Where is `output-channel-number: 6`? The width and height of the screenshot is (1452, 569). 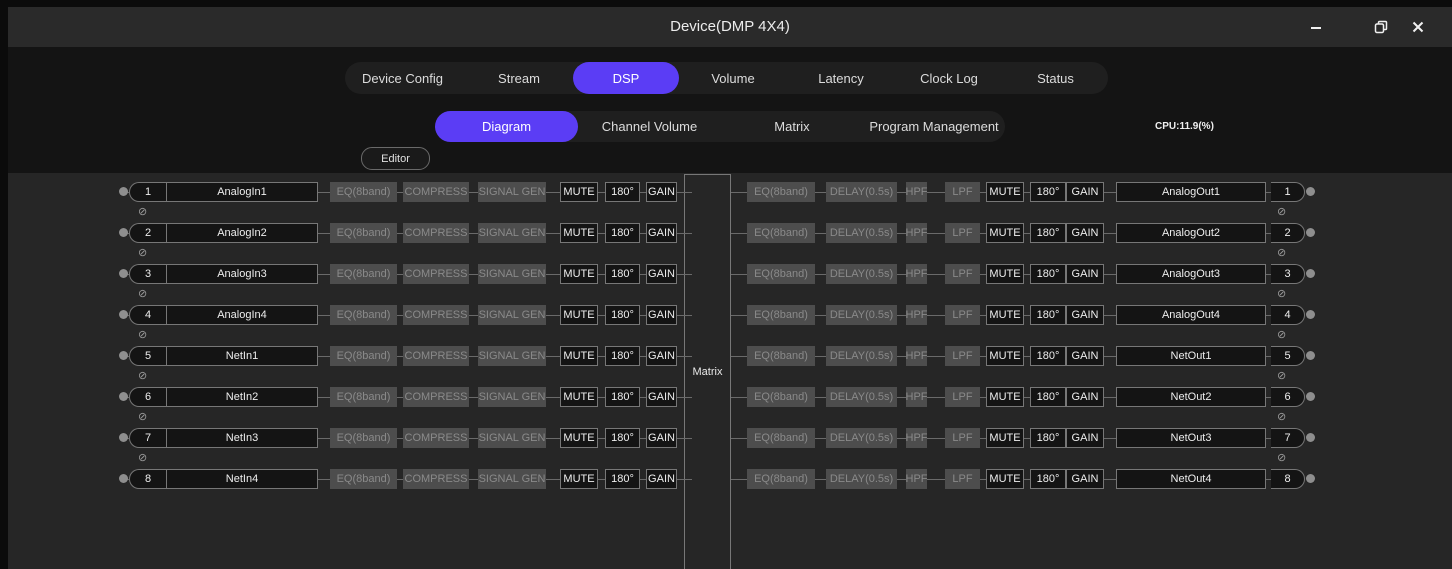 output-channel-number: 6 is located at coordinates (1288, 397).